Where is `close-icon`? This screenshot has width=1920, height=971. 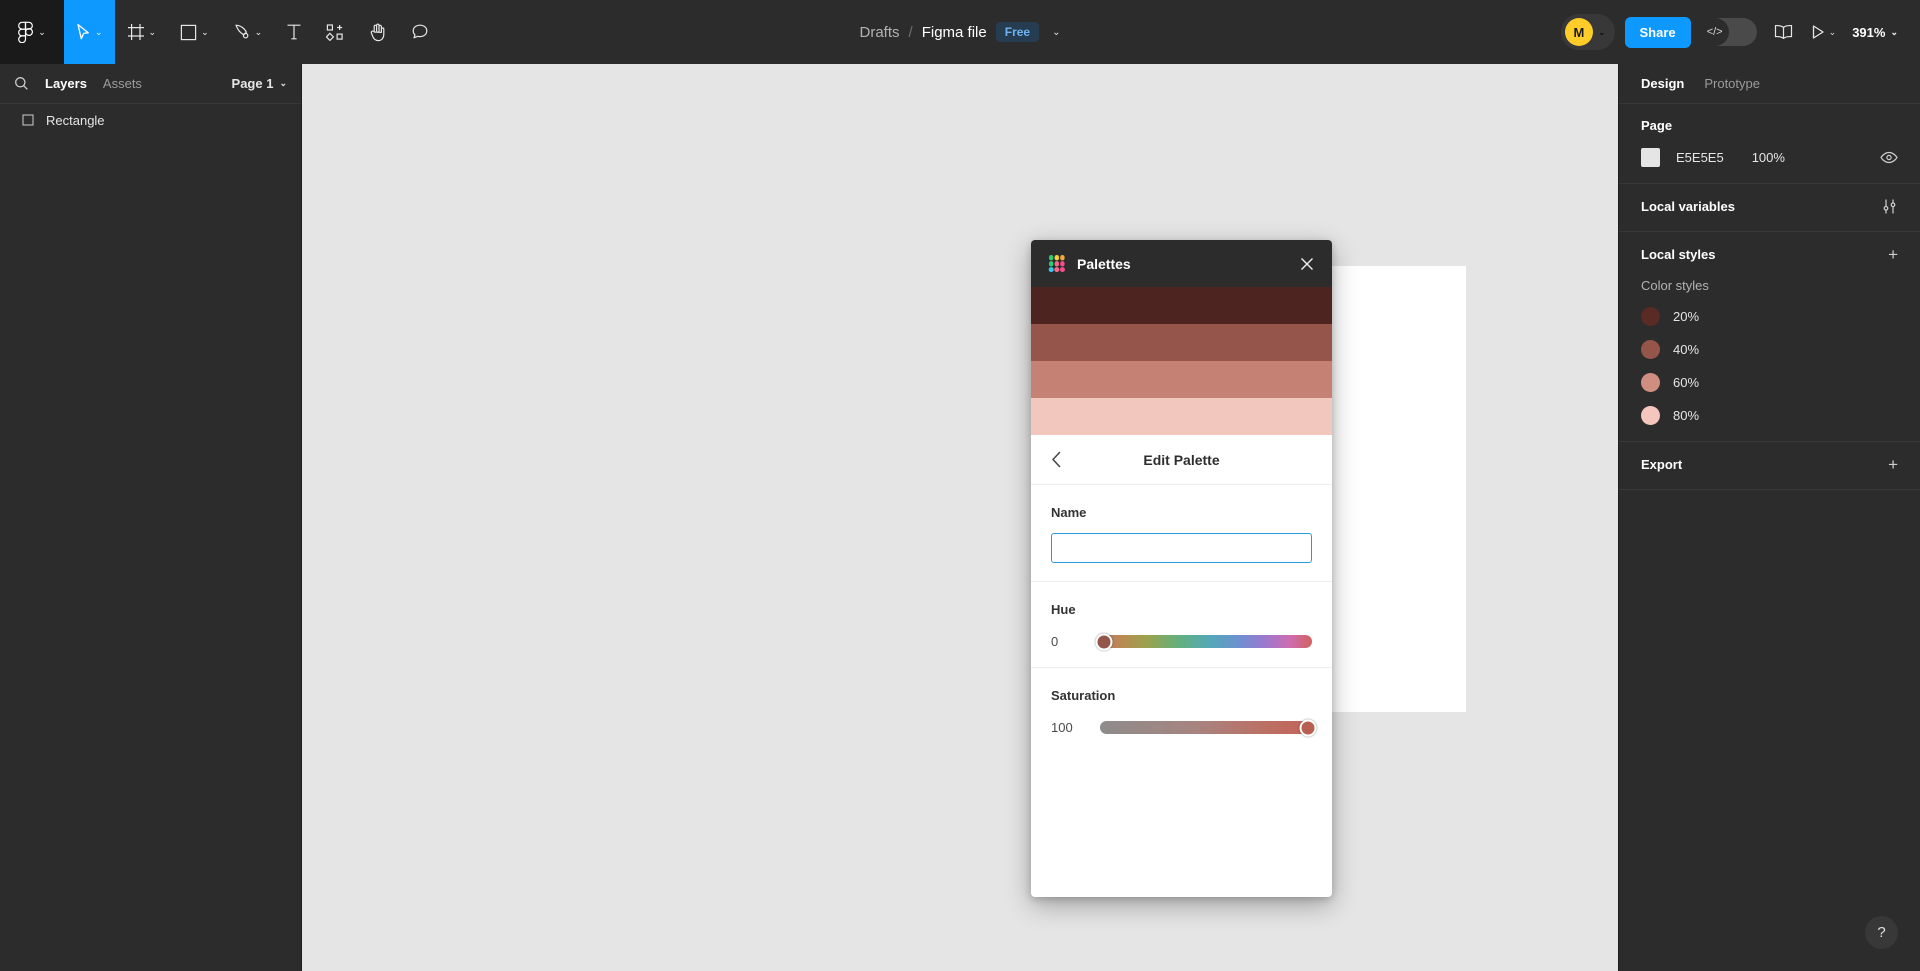
close-icon is located at coordinates (1307, 264).